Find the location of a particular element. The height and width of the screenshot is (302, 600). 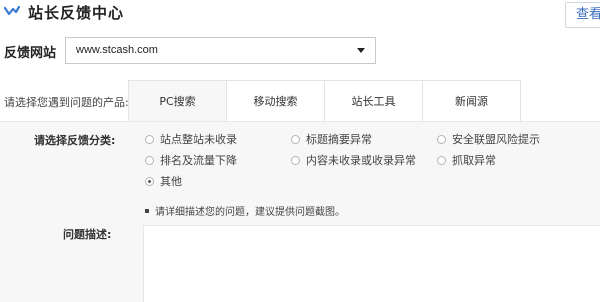

bullet-icon is located at coordinates (147, 210).